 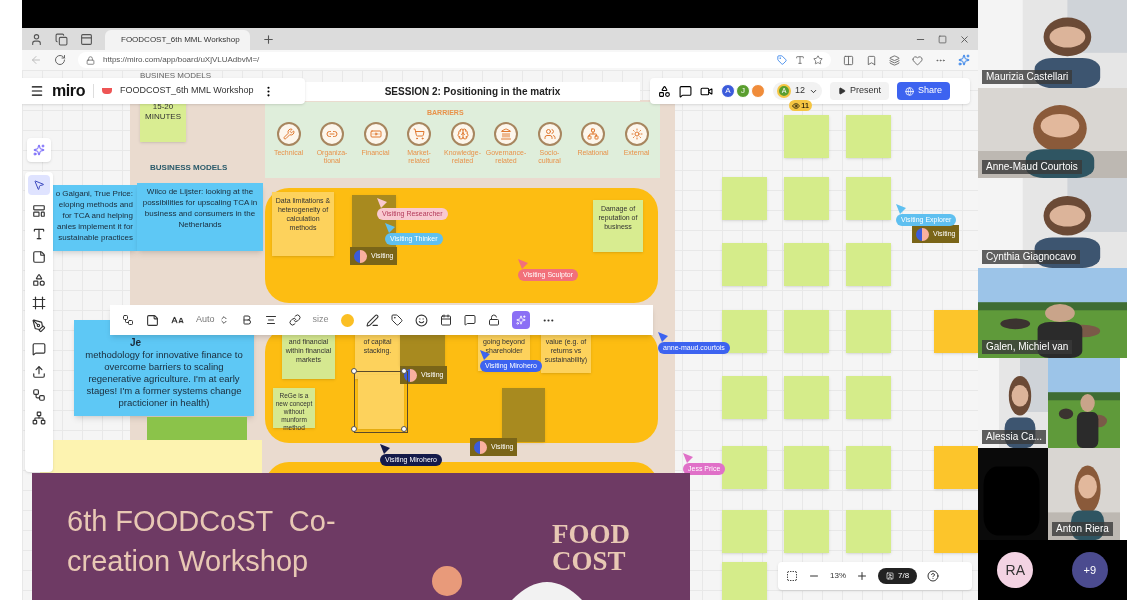 I want to click on address-bar: https://miro.com/app/board/uXjVLUAdbvM=/, so click(x=454, y=60).